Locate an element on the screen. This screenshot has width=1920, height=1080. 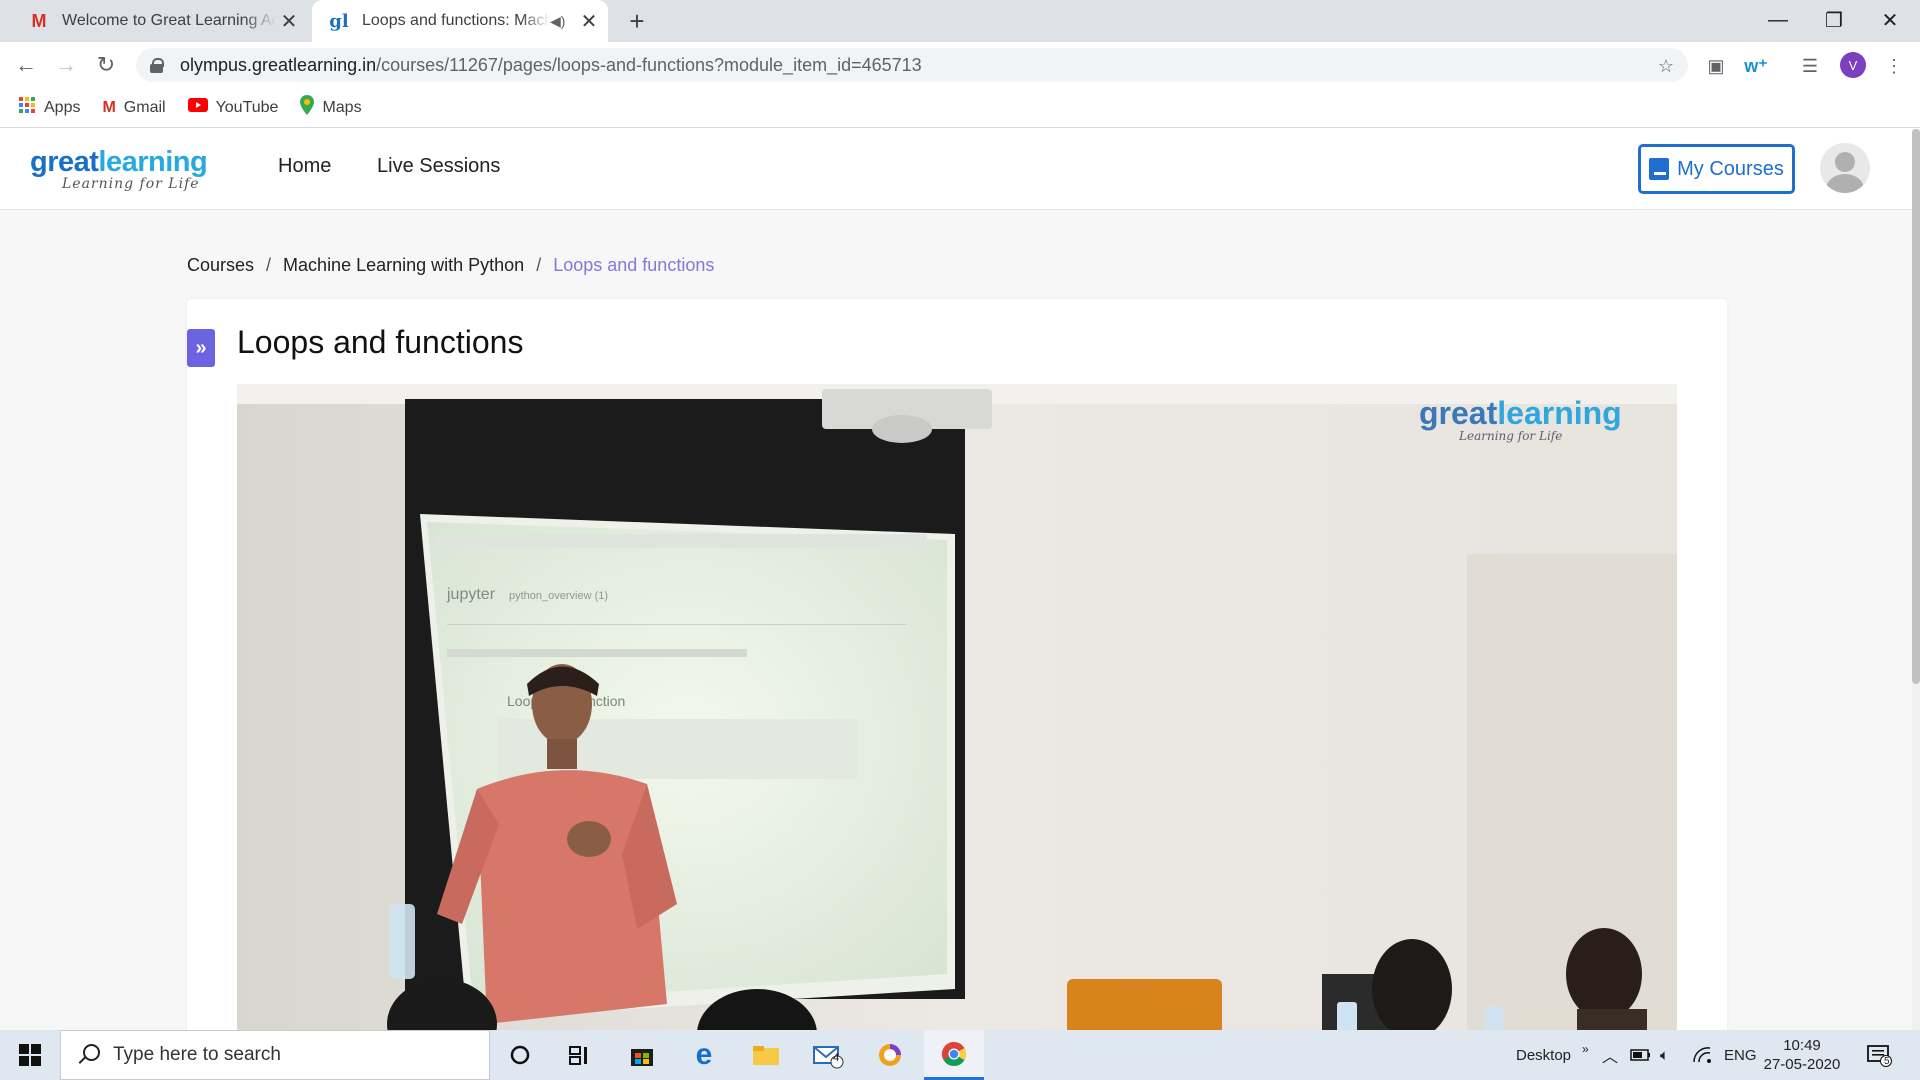
youtube-icon is located at coordinates (197, 107).